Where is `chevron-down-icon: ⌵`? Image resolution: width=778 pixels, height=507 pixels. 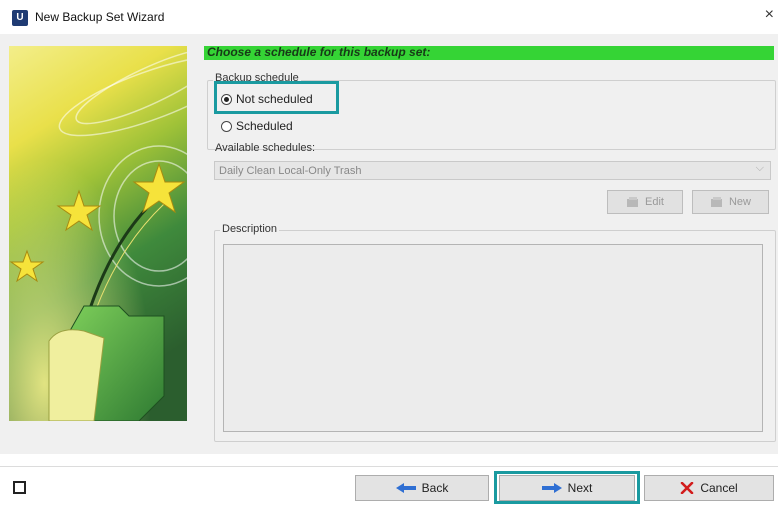
chevron-down-icon: ⌵ is located at coordinates (759, 168).